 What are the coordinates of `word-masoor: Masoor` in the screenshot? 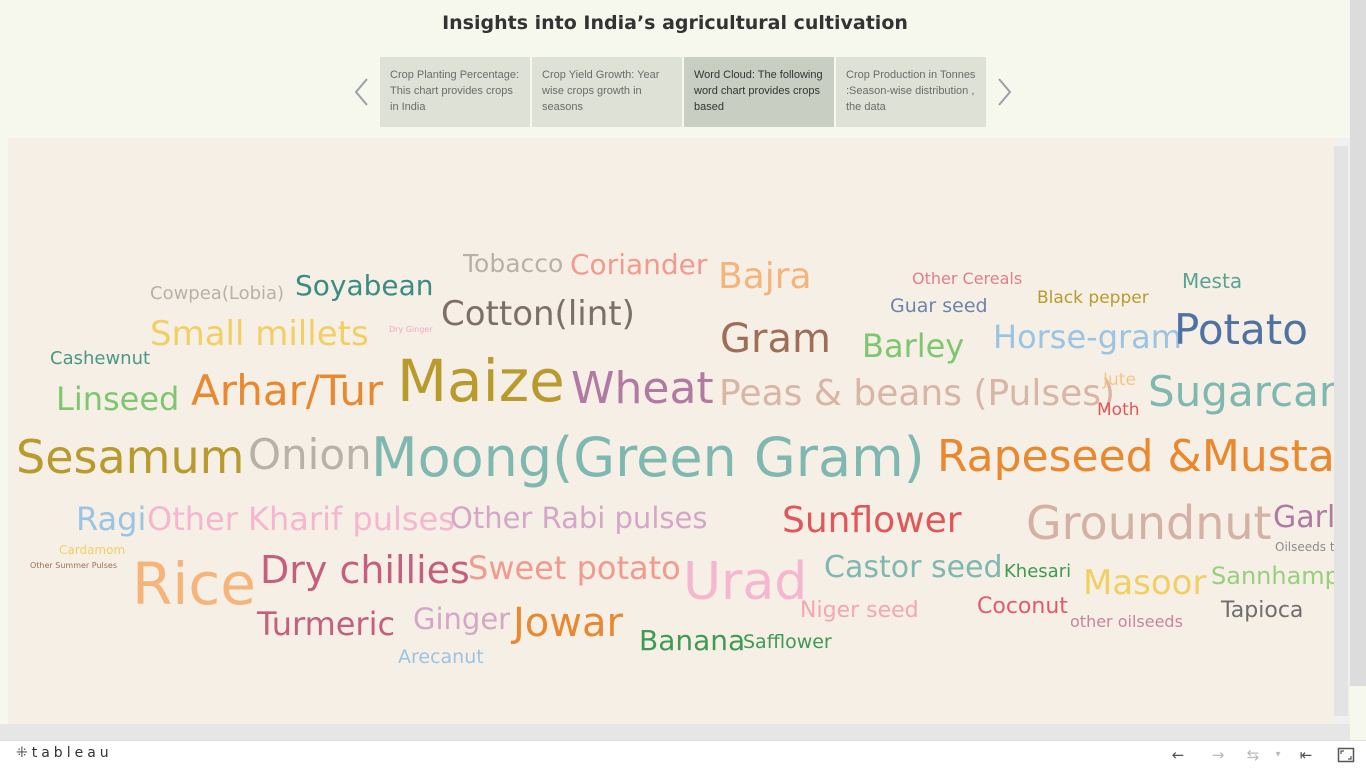 It's located at (1144, 583).